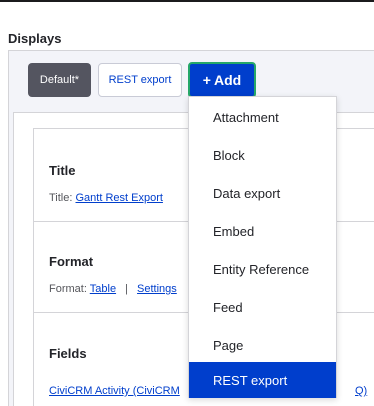 This screenshot has width=374, height=406. Describe the element at coordinates (103, 289) in the screenshot. I see `format-table-link: Table` at that location.